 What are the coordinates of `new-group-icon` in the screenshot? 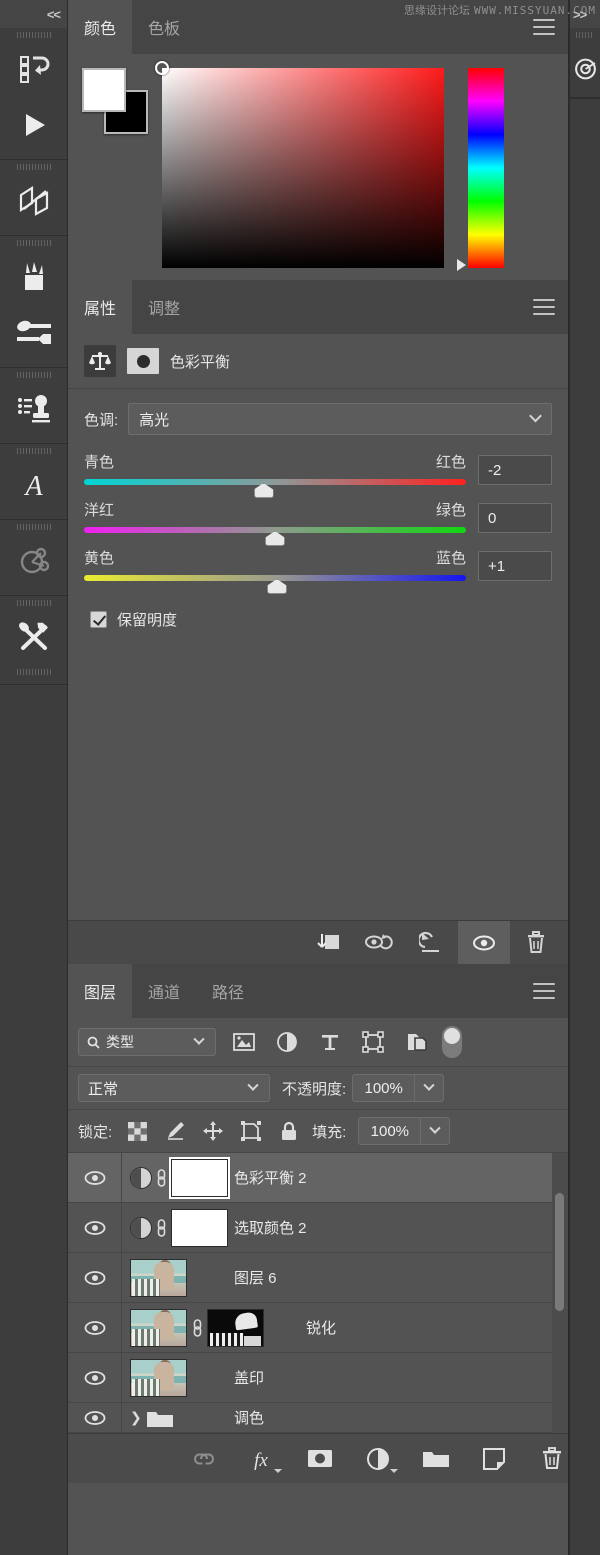 It's located at (436, 1459).